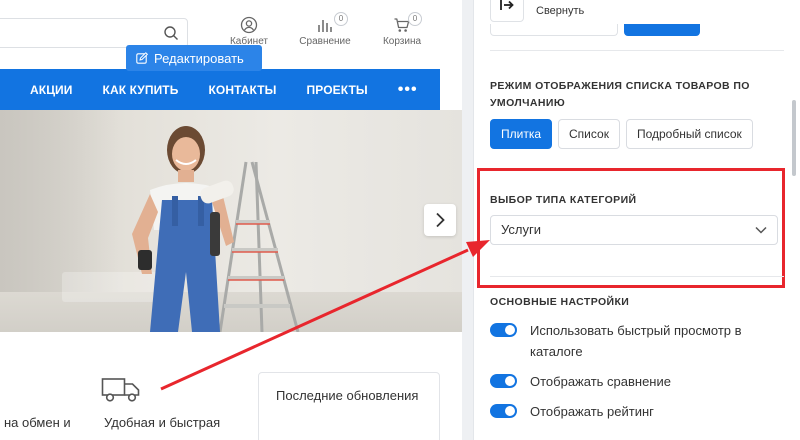 This screenshot has width=800, height=440. I want to click on collapse-arrow-icon, so click(507, 5).